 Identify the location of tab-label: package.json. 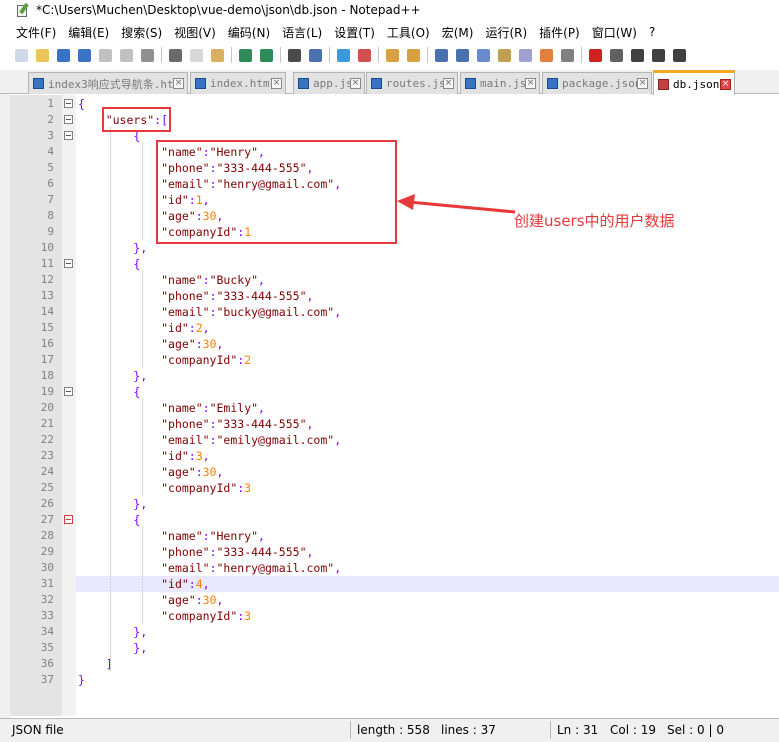
(599, 83).